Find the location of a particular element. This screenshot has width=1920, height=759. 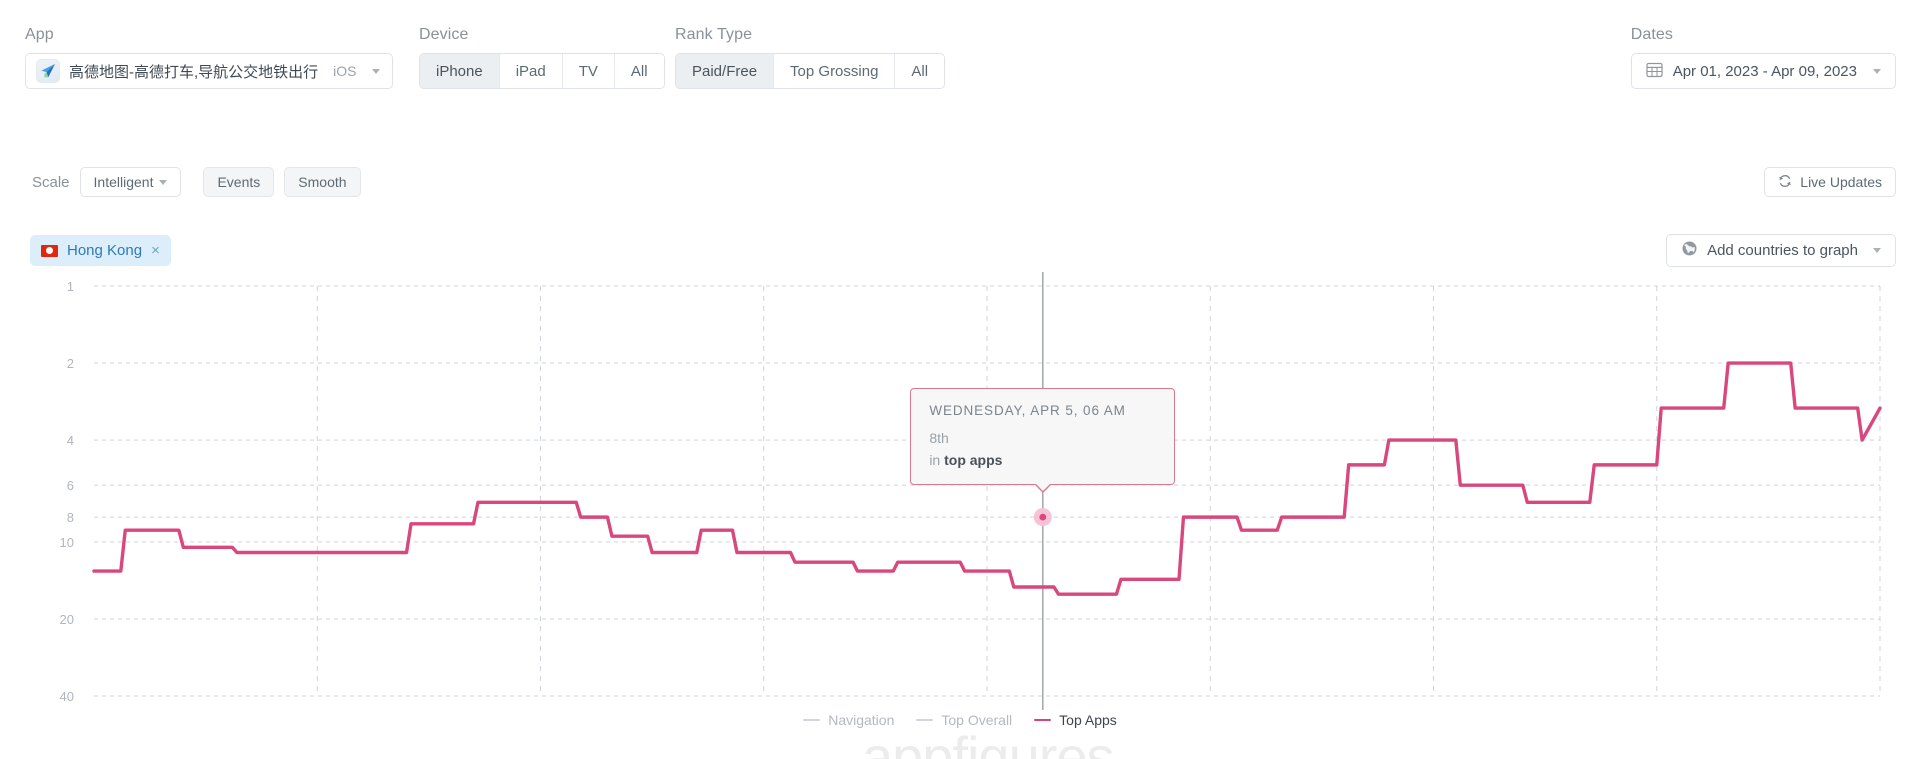

device-segmented-control: iPhone iPad TV All is located at coordinates (542, 71).